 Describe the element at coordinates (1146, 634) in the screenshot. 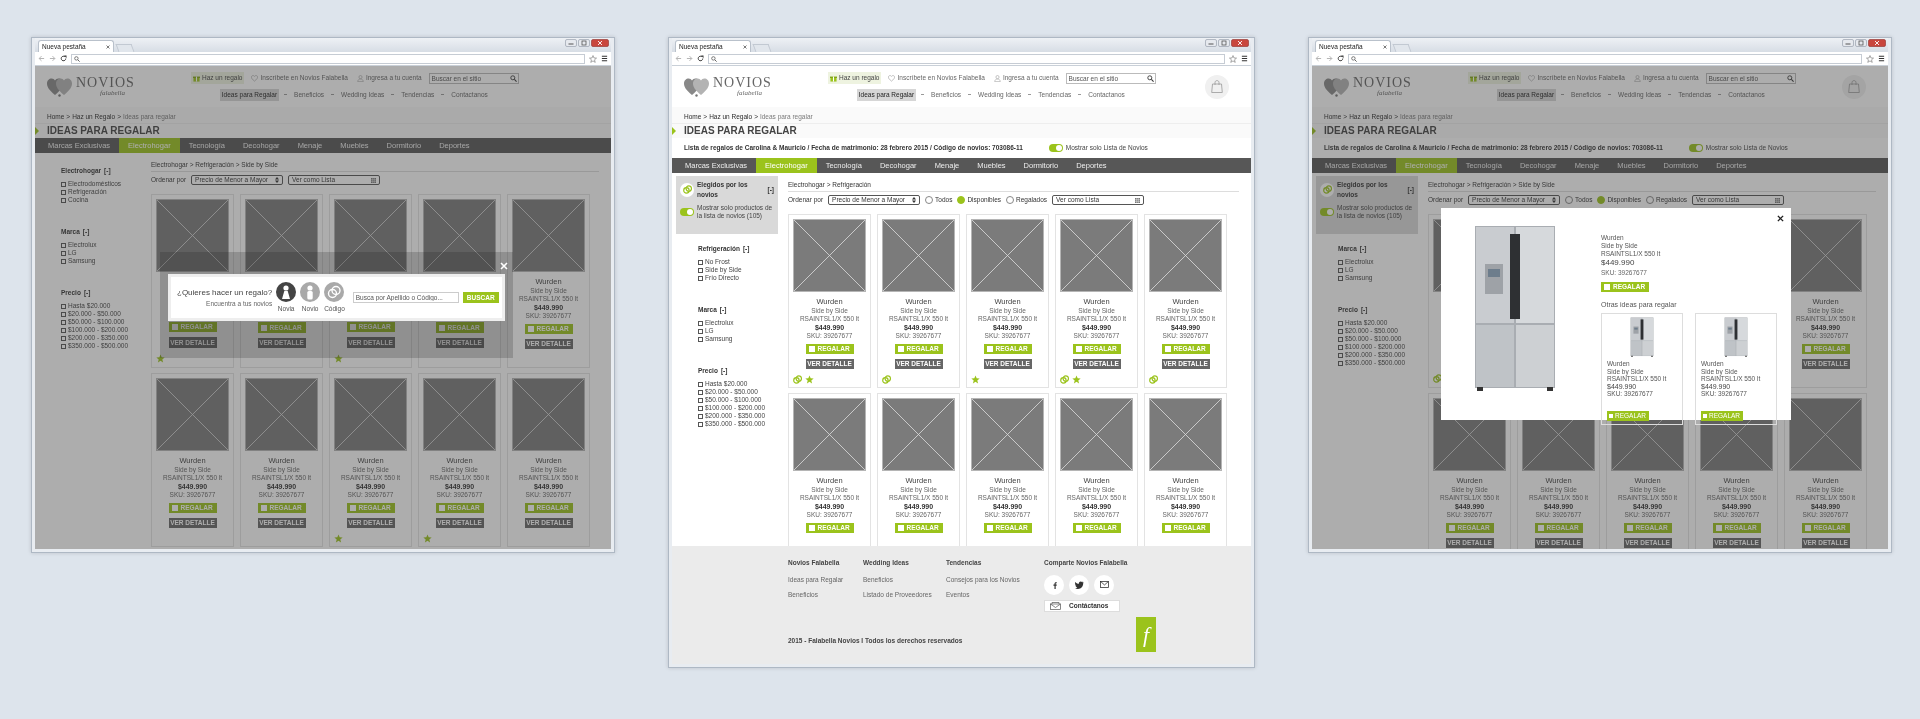

I see `brand-logo: f` at that location.